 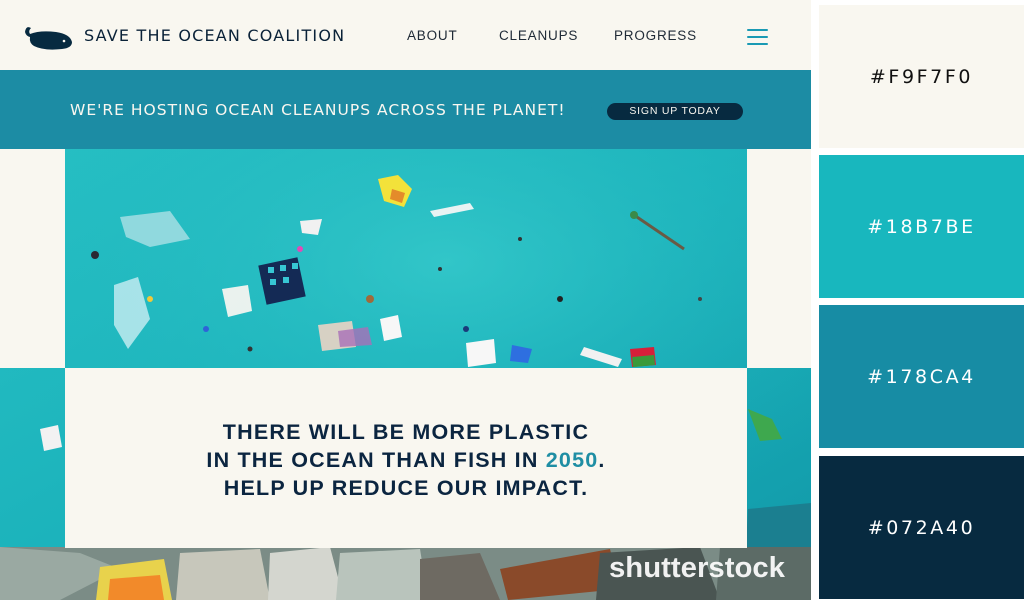 I want to click on watermark-text: shutterstock, so click(x=697, y=568).